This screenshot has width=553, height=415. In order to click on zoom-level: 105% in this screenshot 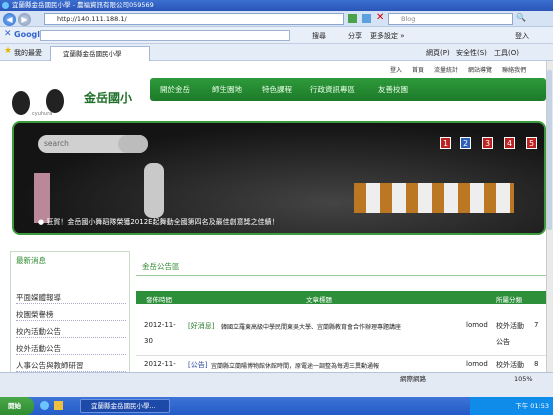, I will do `click(523, 379)`.